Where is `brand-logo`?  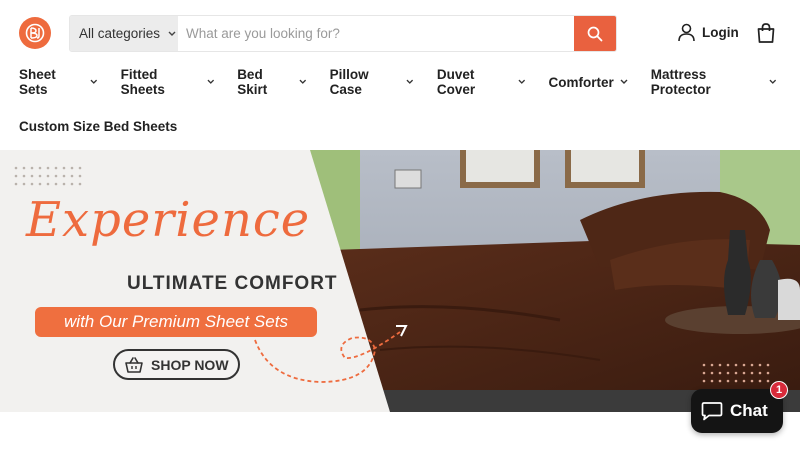
brand-logo is located at coordinates (35, 33).